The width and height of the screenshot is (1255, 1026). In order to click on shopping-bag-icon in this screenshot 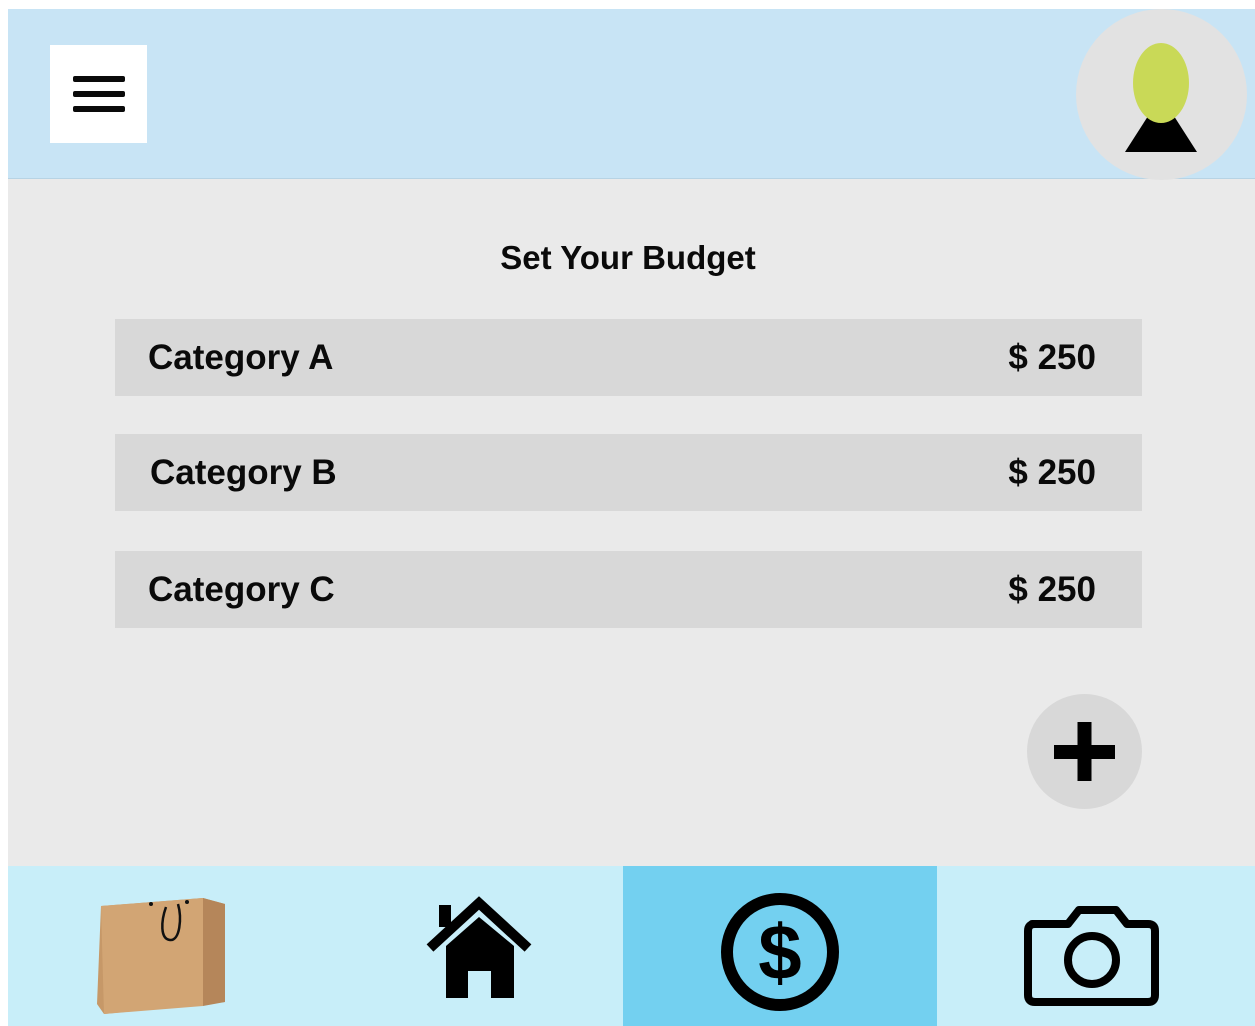, I will do `click(161, 956)`.